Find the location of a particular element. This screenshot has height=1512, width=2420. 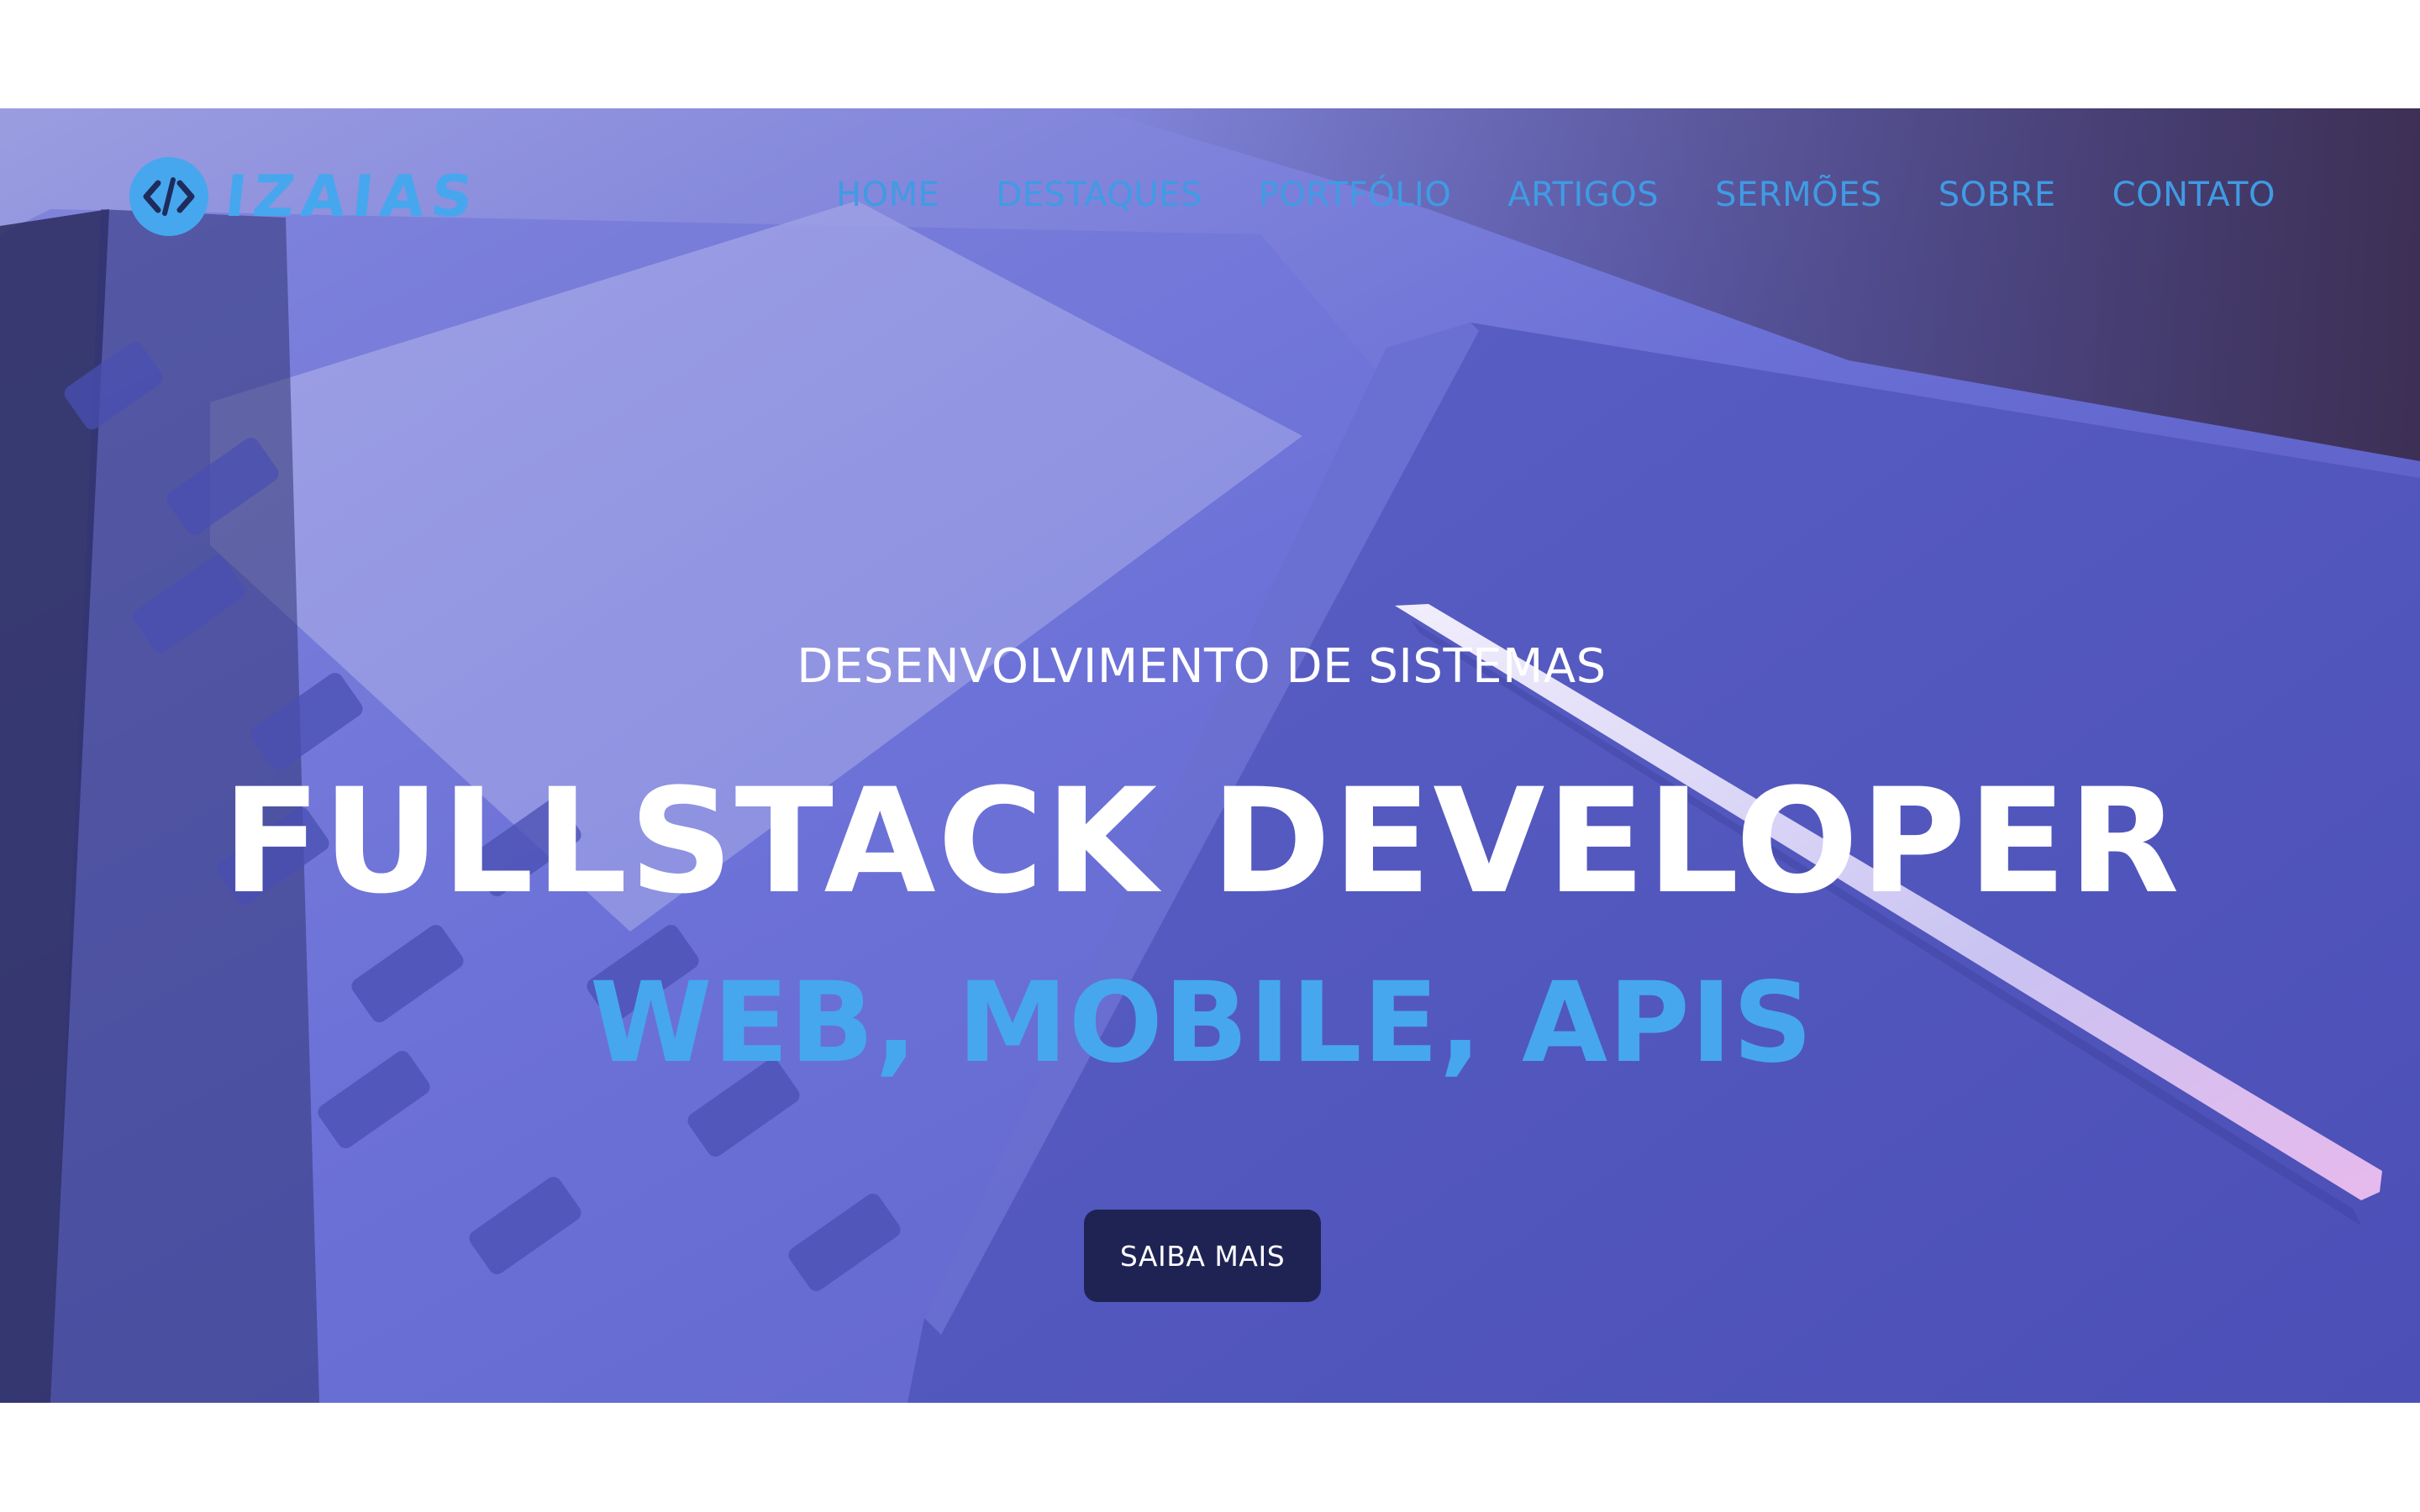

hero-subtitle: DESENVOLVIMENTO DE SISTEMAS is located at coordinates (1202, 666).